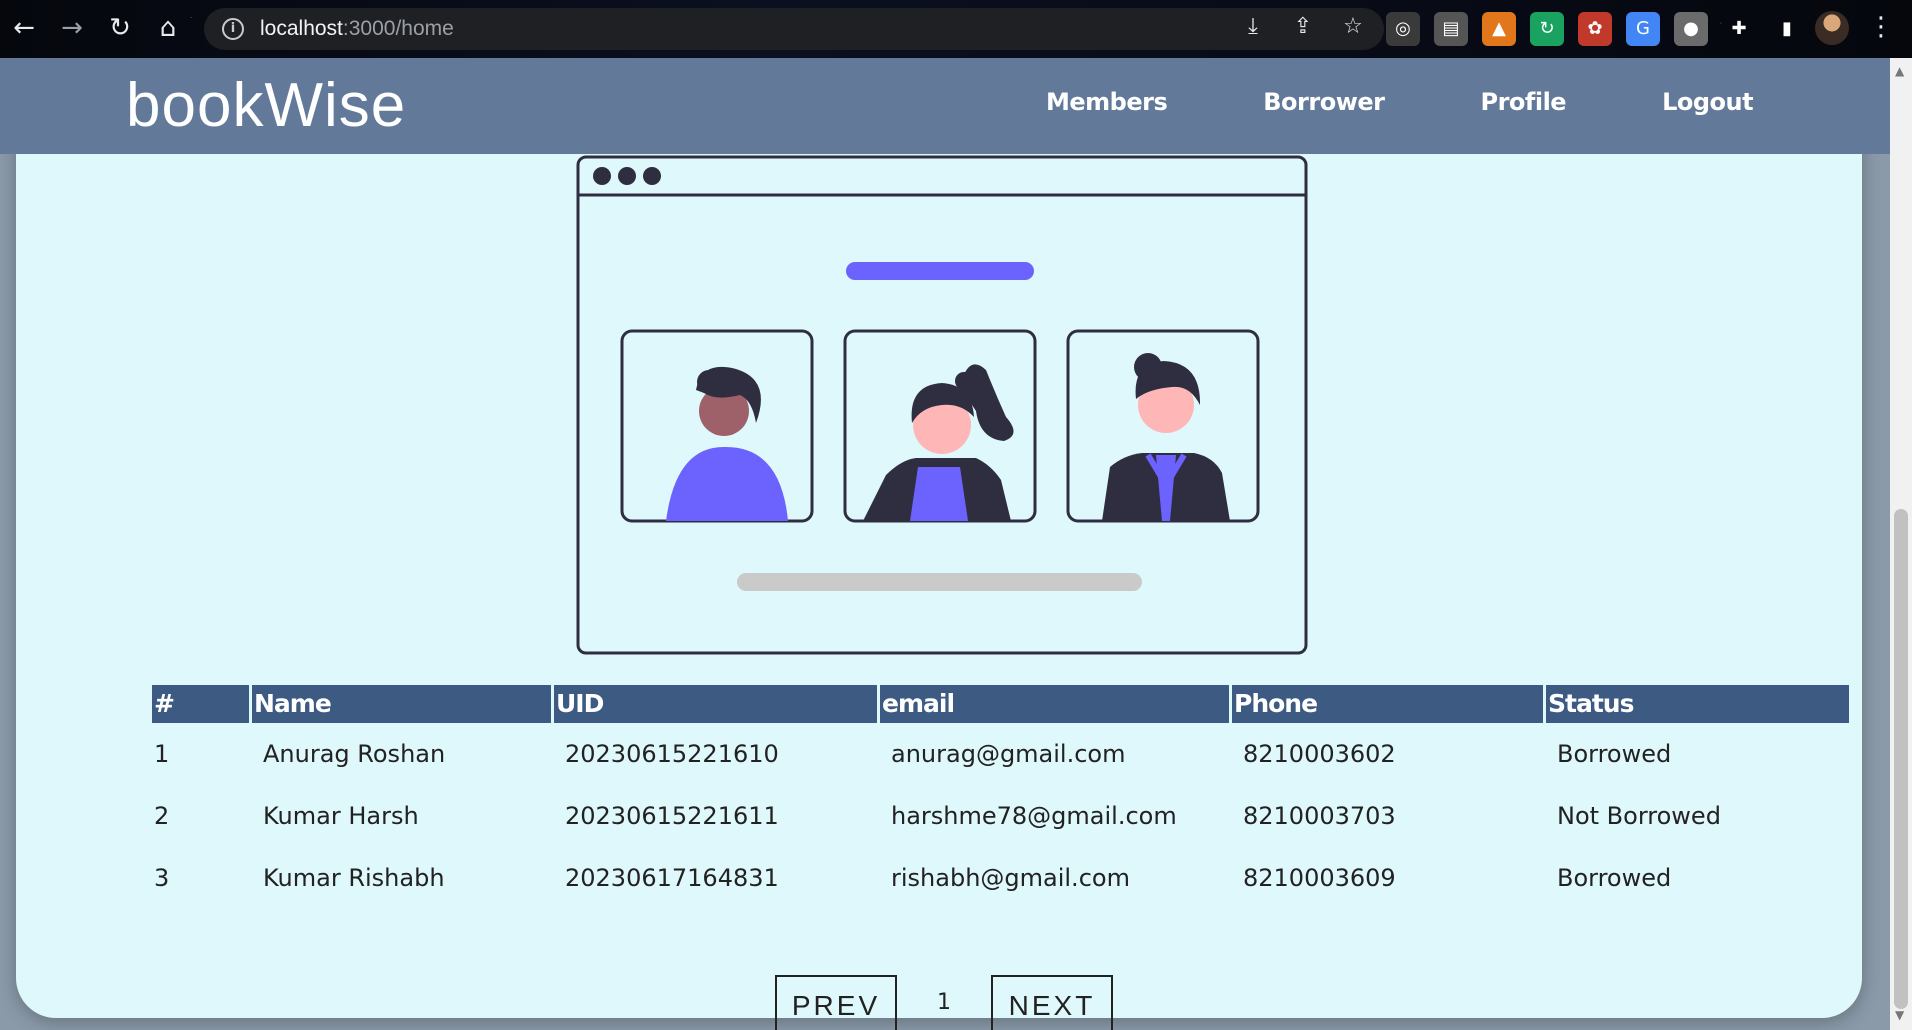 This screenshot has width=1912, height=1030. Describe the element at coordinates (672, 878) in the screenshot. I see `cell-uid: 20230617164831` at that location.